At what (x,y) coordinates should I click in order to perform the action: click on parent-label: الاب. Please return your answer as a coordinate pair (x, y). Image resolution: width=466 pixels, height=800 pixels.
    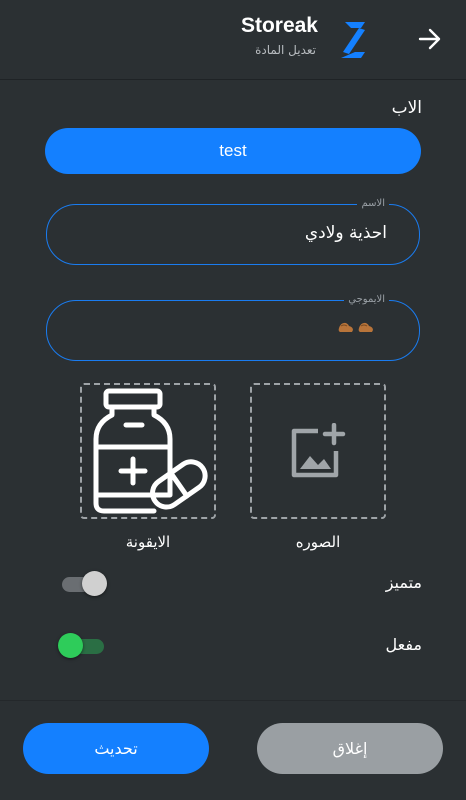
    Looking at the image, I should click on (406, 108).